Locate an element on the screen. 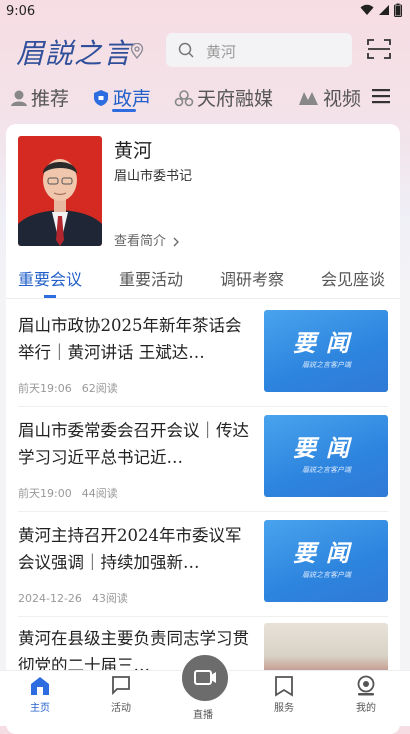  channel-label: 天府融媒 is located at coordinates (235, 99).